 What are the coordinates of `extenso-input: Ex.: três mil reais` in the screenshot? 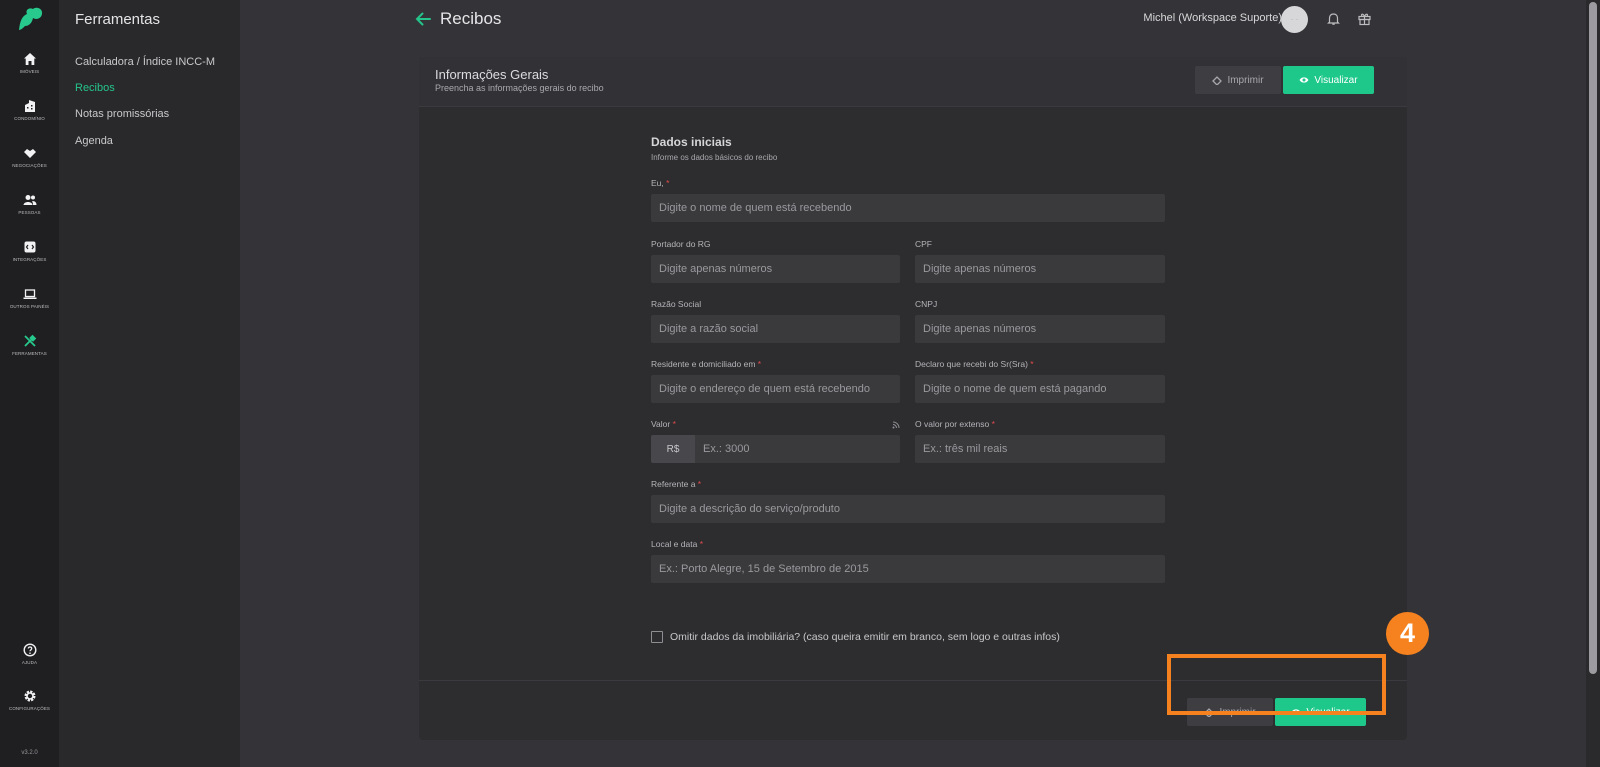 It's located at (1040, 449).